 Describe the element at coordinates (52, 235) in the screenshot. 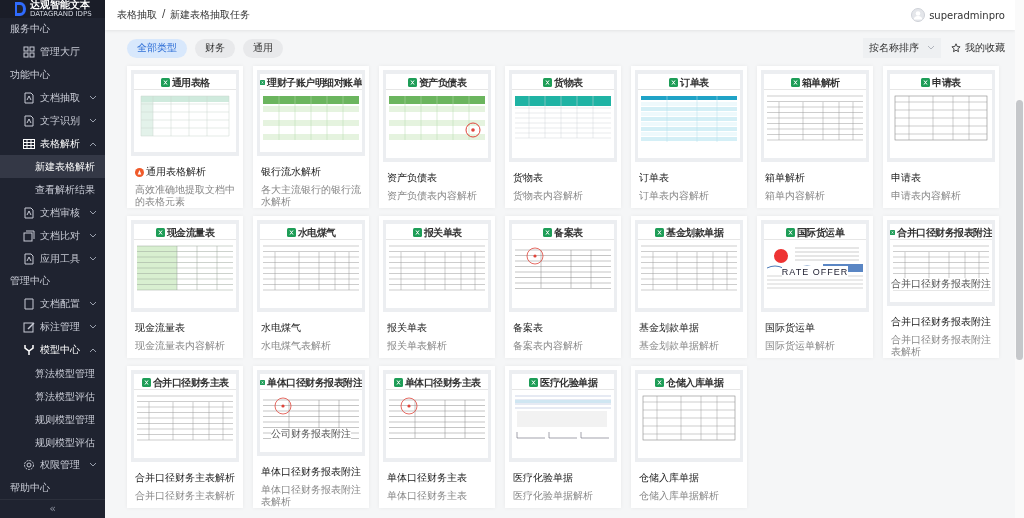

I see `sidebar-item: 文档比对` at that location.